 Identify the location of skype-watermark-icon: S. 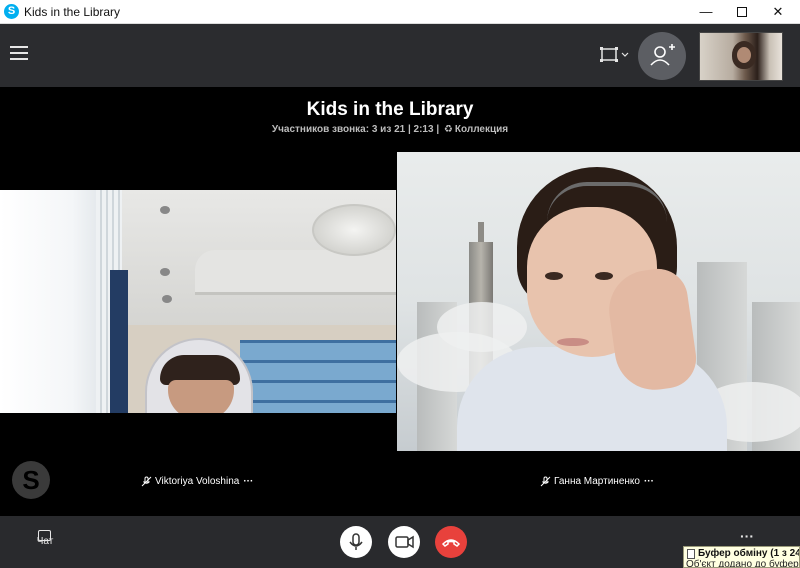
(31, 480).